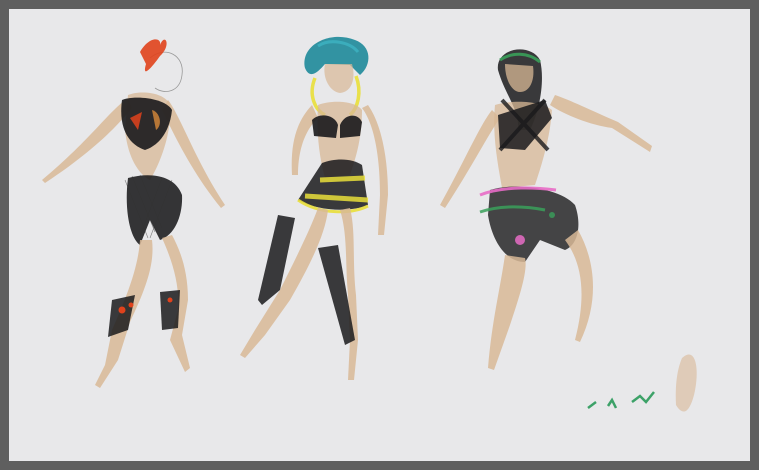  What do you see at coordinates (170, 310) in the screenshot?
I see `left-figure-legwarmer-right` at bounding box center [170, 310].